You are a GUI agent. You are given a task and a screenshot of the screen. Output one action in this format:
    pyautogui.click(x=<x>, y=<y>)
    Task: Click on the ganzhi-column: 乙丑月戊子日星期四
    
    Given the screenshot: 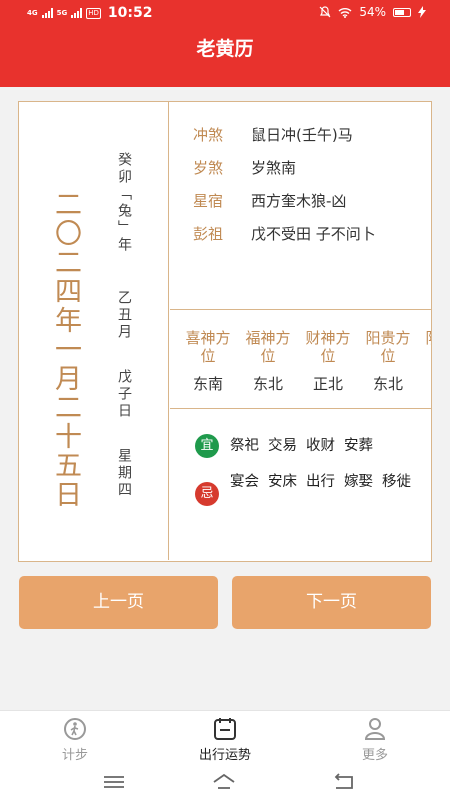 What is the action you would take?
    pyautogui.click(x=124, y=410)
    